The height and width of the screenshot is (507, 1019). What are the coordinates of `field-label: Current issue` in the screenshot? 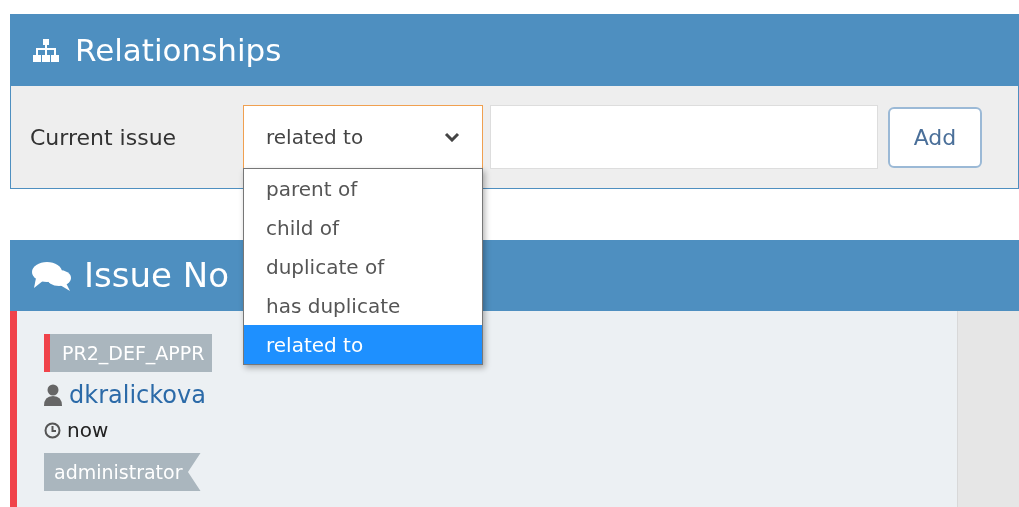 It's located at (104, 137).